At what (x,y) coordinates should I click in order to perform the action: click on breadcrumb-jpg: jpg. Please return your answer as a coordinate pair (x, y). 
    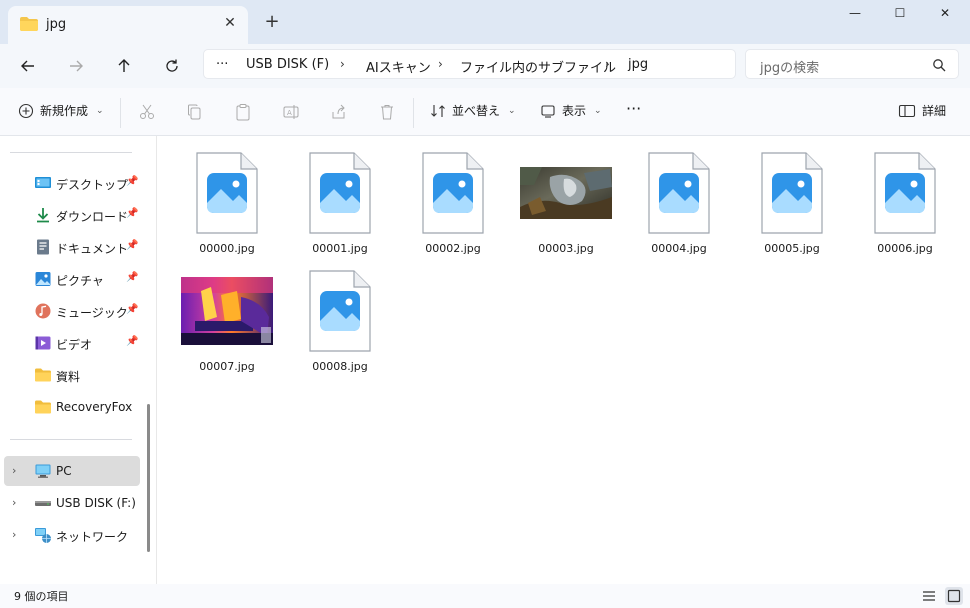
    Looking at the image, I should click on (638, 64).